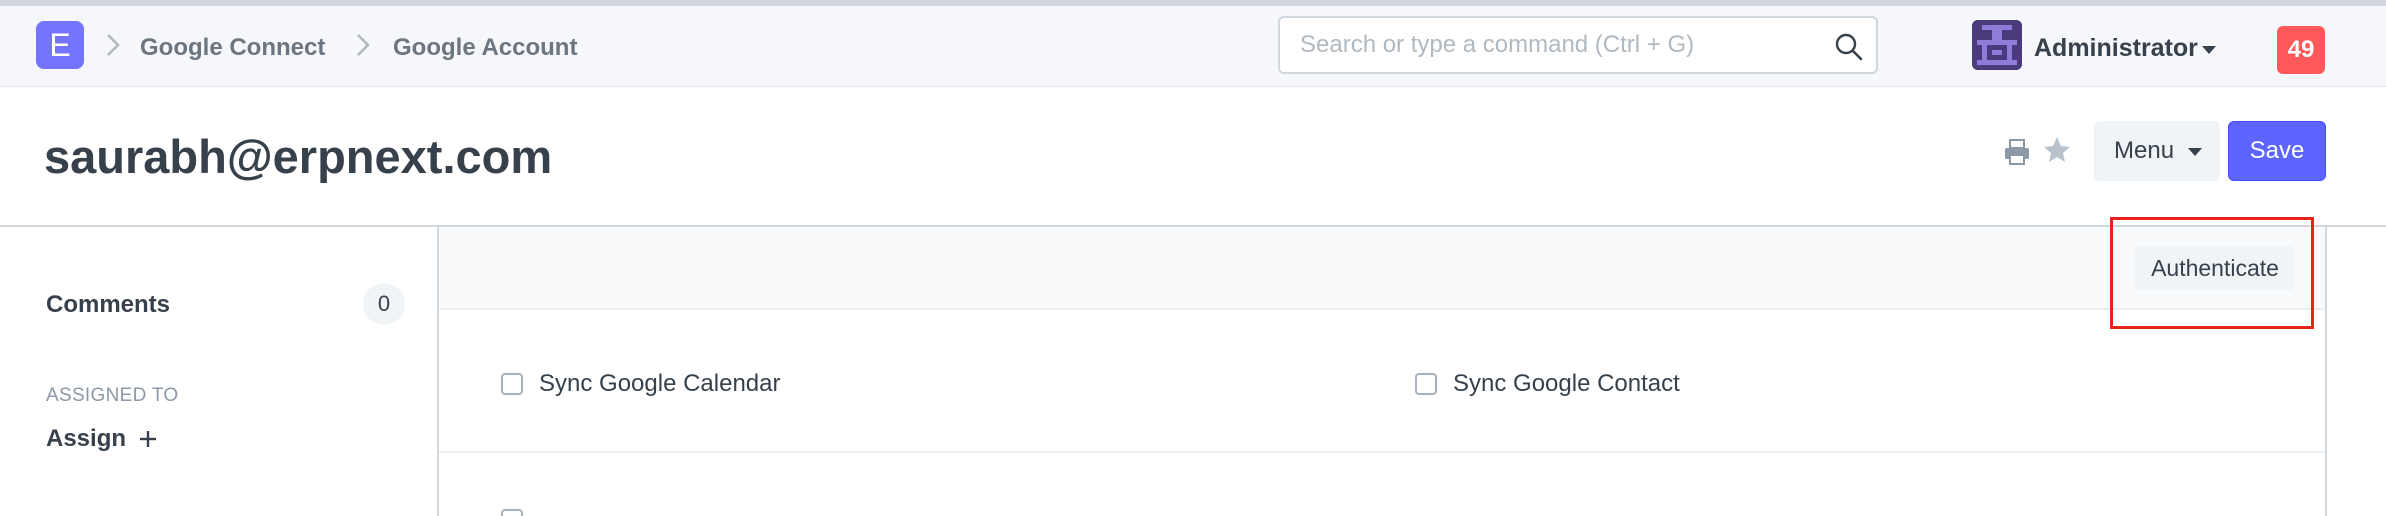 This screenshot has width=2386, height=516. Describe the element at coordinates (2017, 152) in the screenshot. I see `printer-icon` at that location.